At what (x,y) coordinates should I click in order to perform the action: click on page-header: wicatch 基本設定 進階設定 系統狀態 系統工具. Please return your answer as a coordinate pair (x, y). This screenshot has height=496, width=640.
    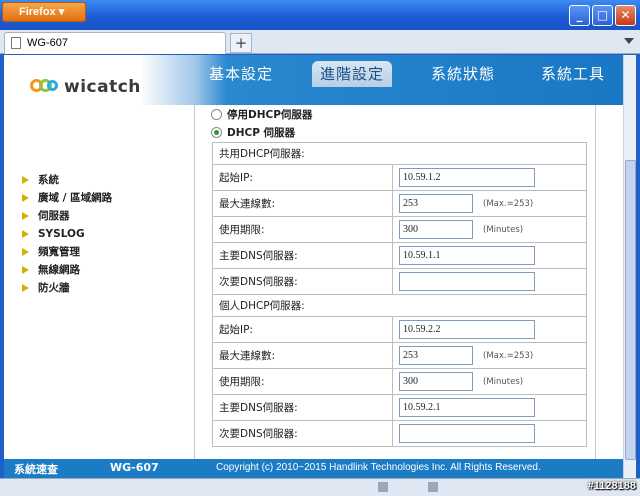
    Looking at the image, I should click on (313, 80).